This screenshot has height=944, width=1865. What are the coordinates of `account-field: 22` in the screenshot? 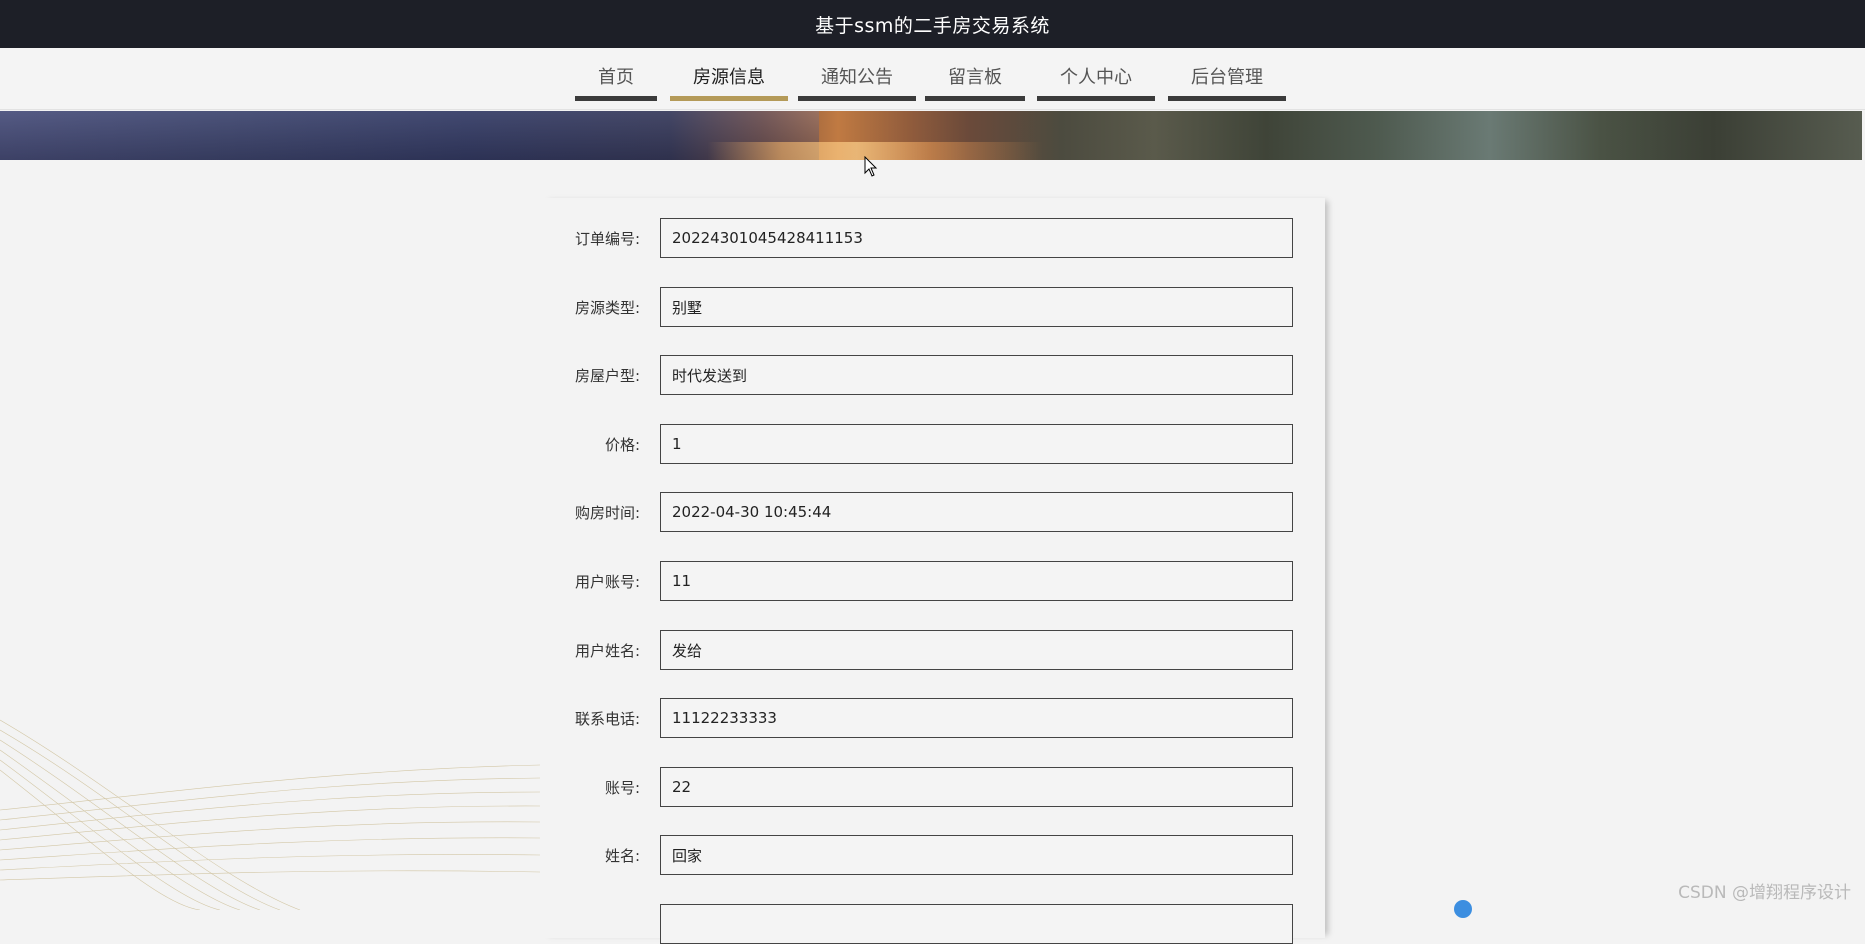 It's located at (976, 787).